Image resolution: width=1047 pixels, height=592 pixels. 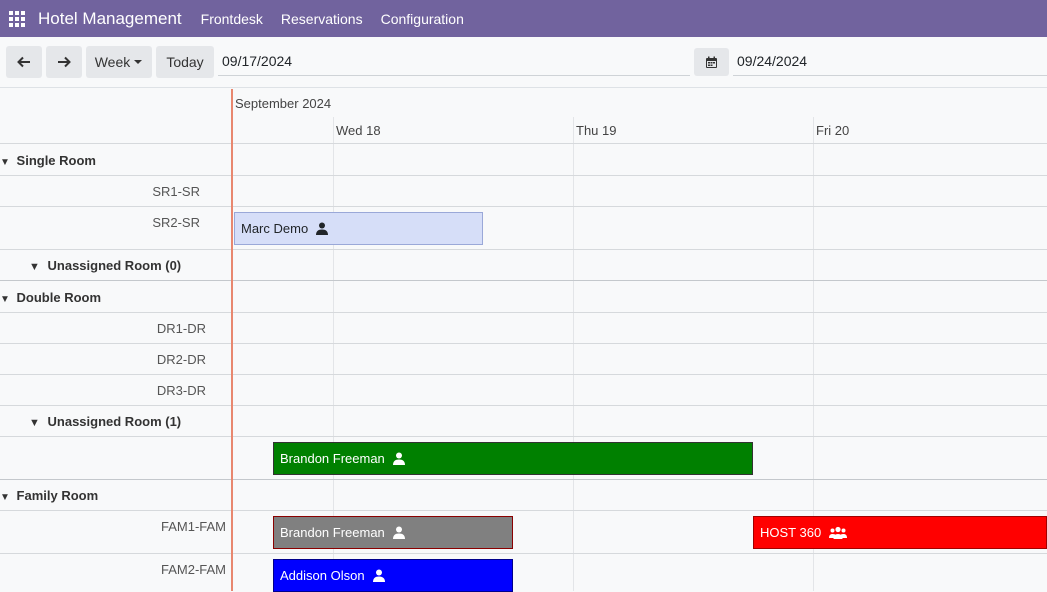 I want to click on group-unassigned-single: ▼ Unassigned Room (0), so click(x=105, y=265).